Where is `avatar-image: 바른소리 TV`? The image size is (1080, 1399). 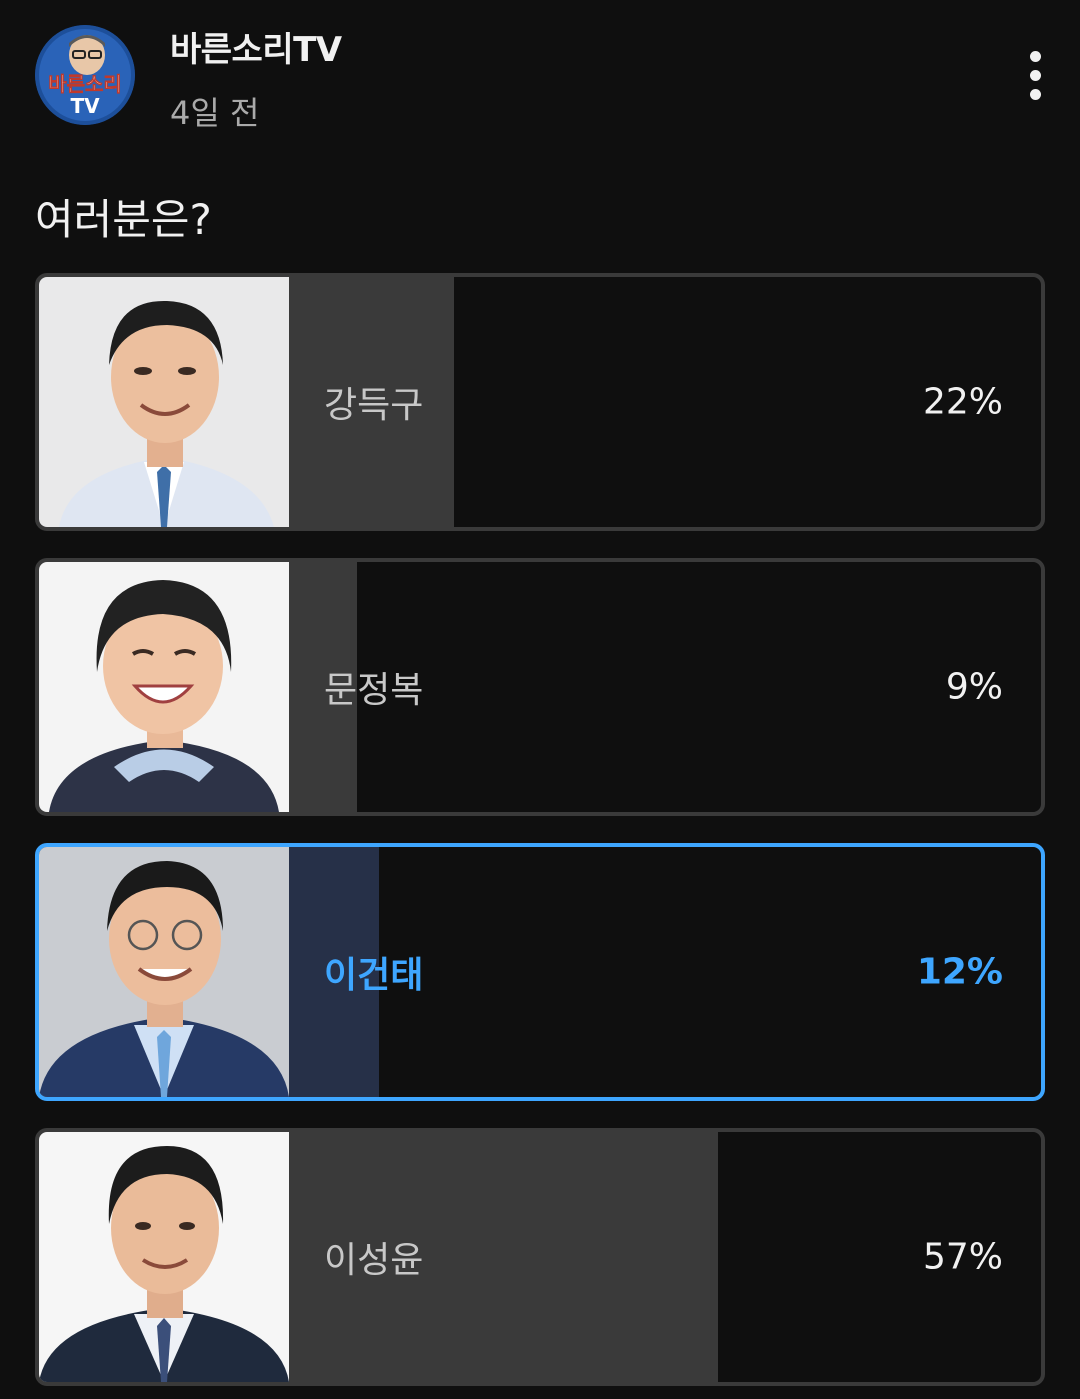
avatar-image: 바른소리 TV is located at coordinates (85, 75).